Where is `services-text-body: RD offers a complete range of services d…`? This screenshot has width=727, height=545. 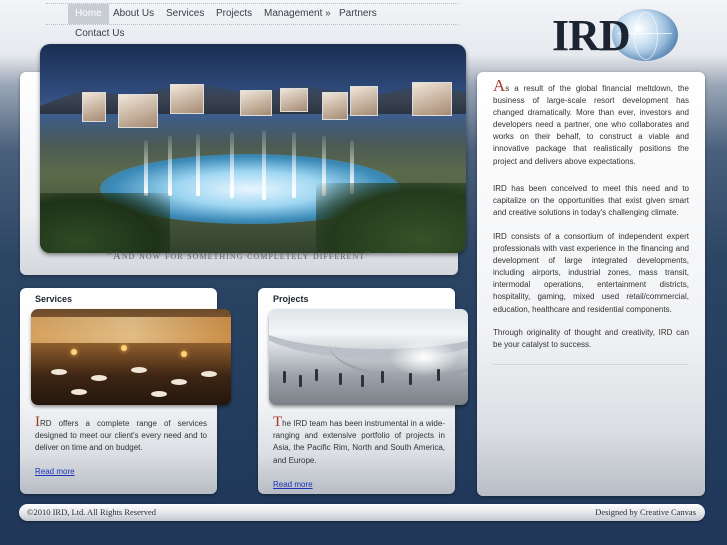 services-text-body: RD offers a complete range of services d… is located at coordinates (121, 436).